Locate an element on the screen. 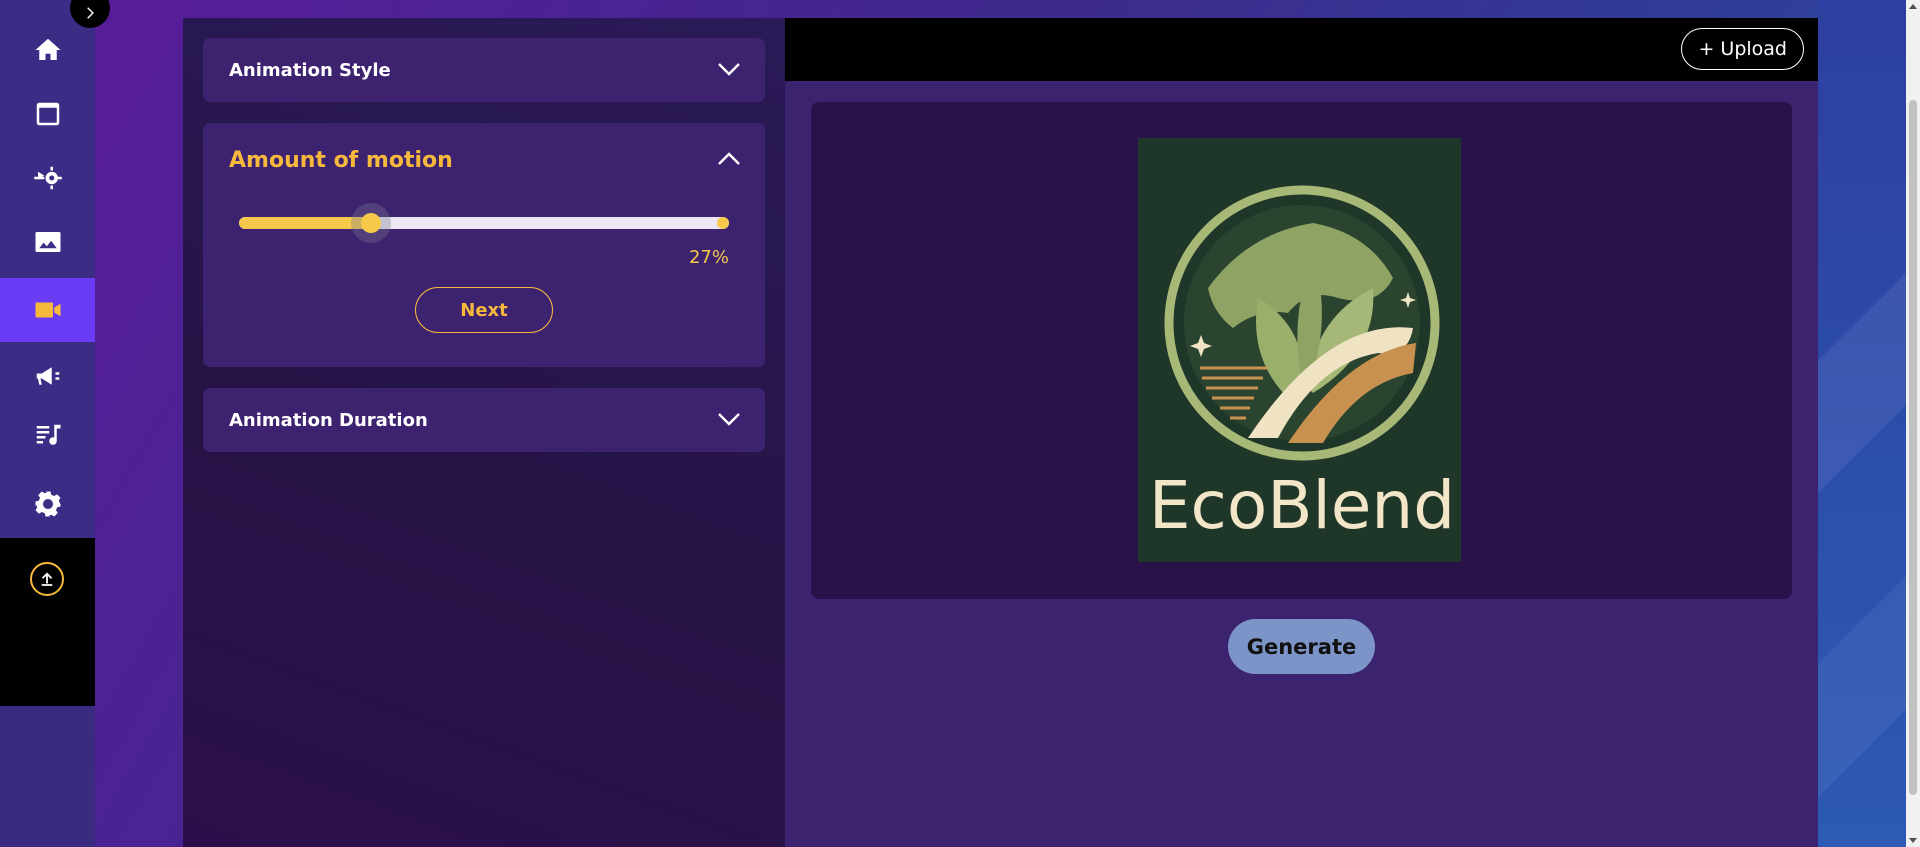 The image size is (1920, 847). accordion-header-animation-style: Animation Style is located at coordinates (484, 70).